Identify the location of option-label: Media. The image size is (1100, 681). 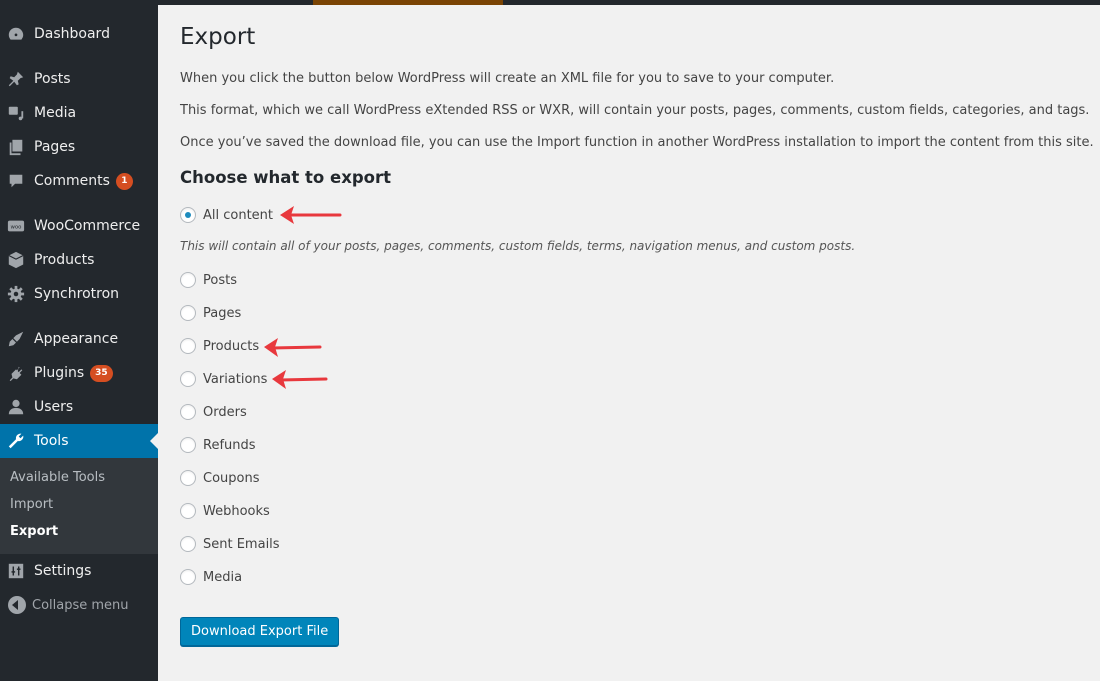
(223, 577).